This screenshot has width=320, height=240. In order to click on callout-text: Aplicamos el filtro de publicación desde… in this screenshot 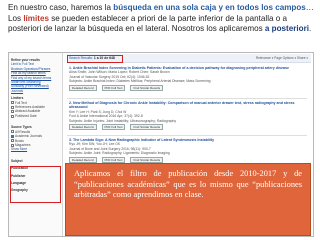, I will do `click(188, 184)`.